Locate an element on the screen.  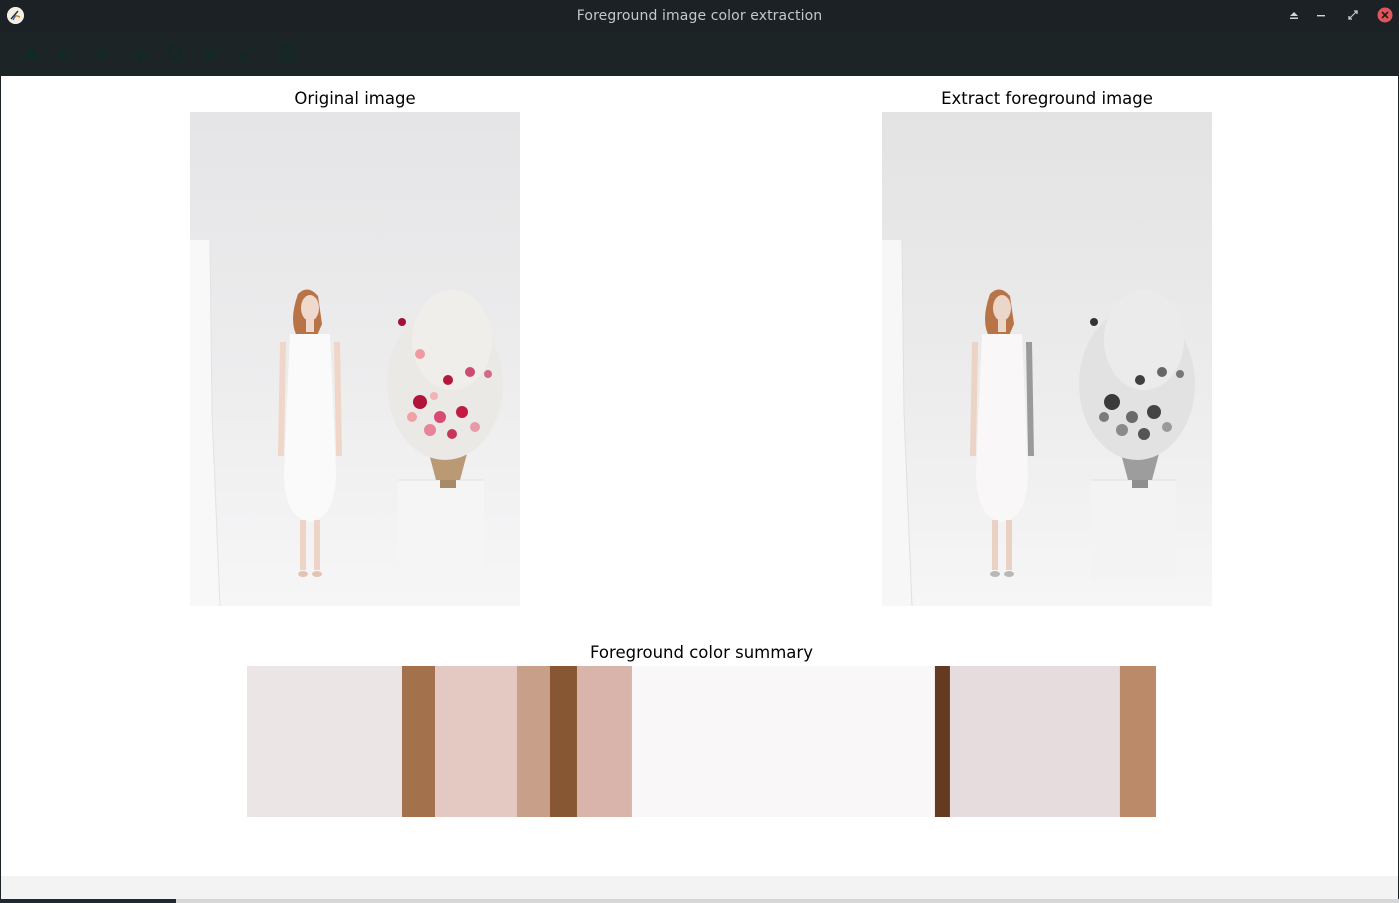
color-summary-title: Foreground color summary is located at coordinates (701, 652).